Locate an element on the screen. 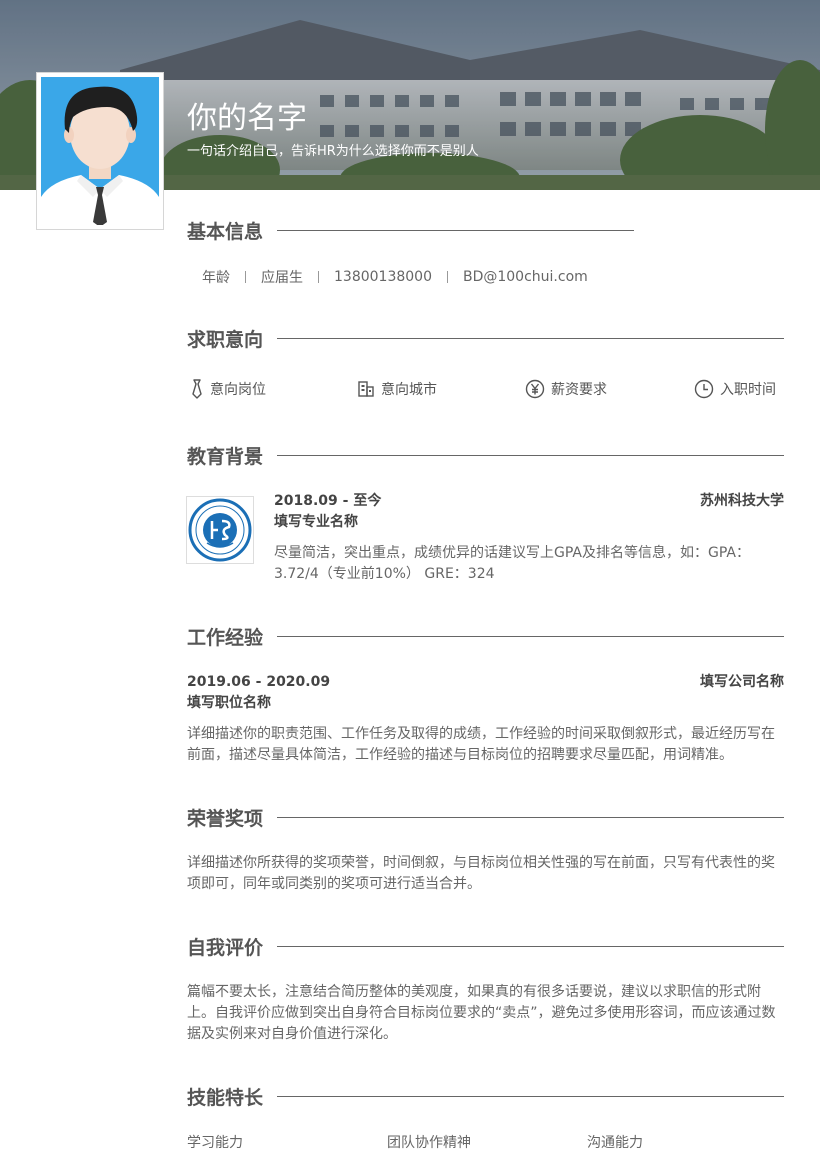 The height and width of the screenshot is (1160, 820). avatar is located at coordinates (100, 151).